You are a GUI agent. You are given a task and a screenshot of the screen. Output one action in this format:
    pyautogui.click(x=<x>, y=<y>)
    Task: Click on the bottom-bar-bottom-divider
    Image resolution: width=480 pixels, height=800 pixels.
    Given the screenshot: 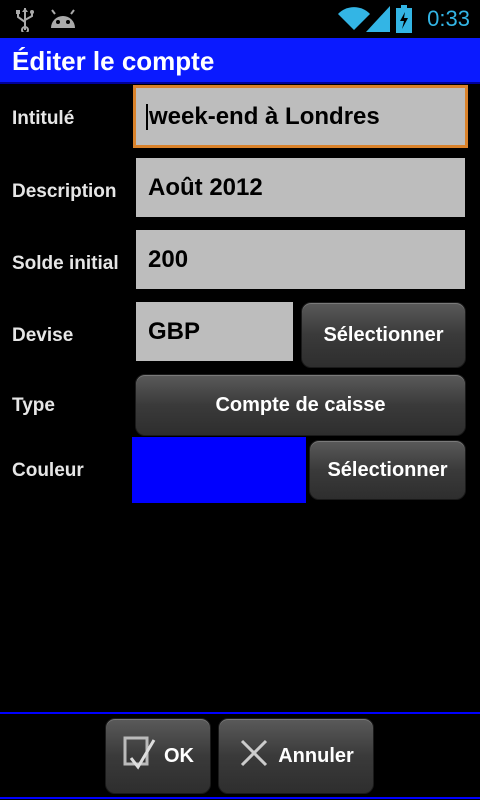 What is the action you would take?
    pyautogui.click(x=240, y=798)
    